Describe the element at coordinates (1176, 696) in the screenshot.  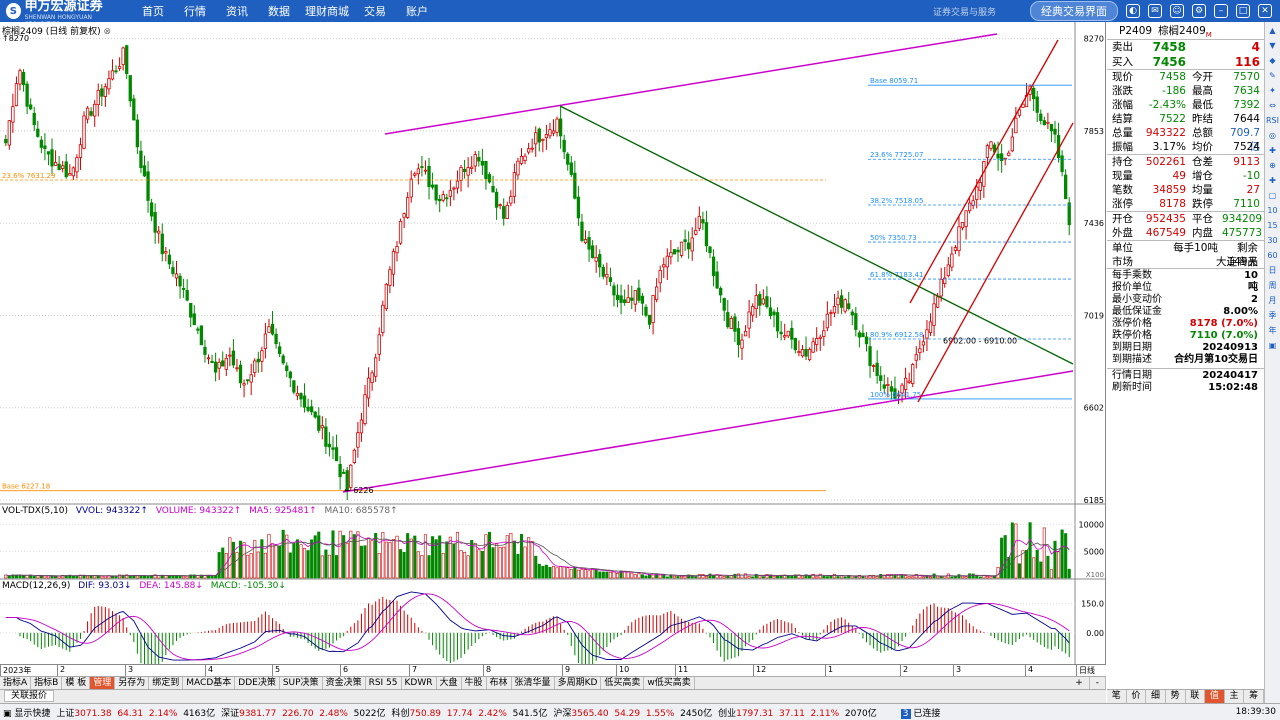
I see `panel-tab: 势` at that location.